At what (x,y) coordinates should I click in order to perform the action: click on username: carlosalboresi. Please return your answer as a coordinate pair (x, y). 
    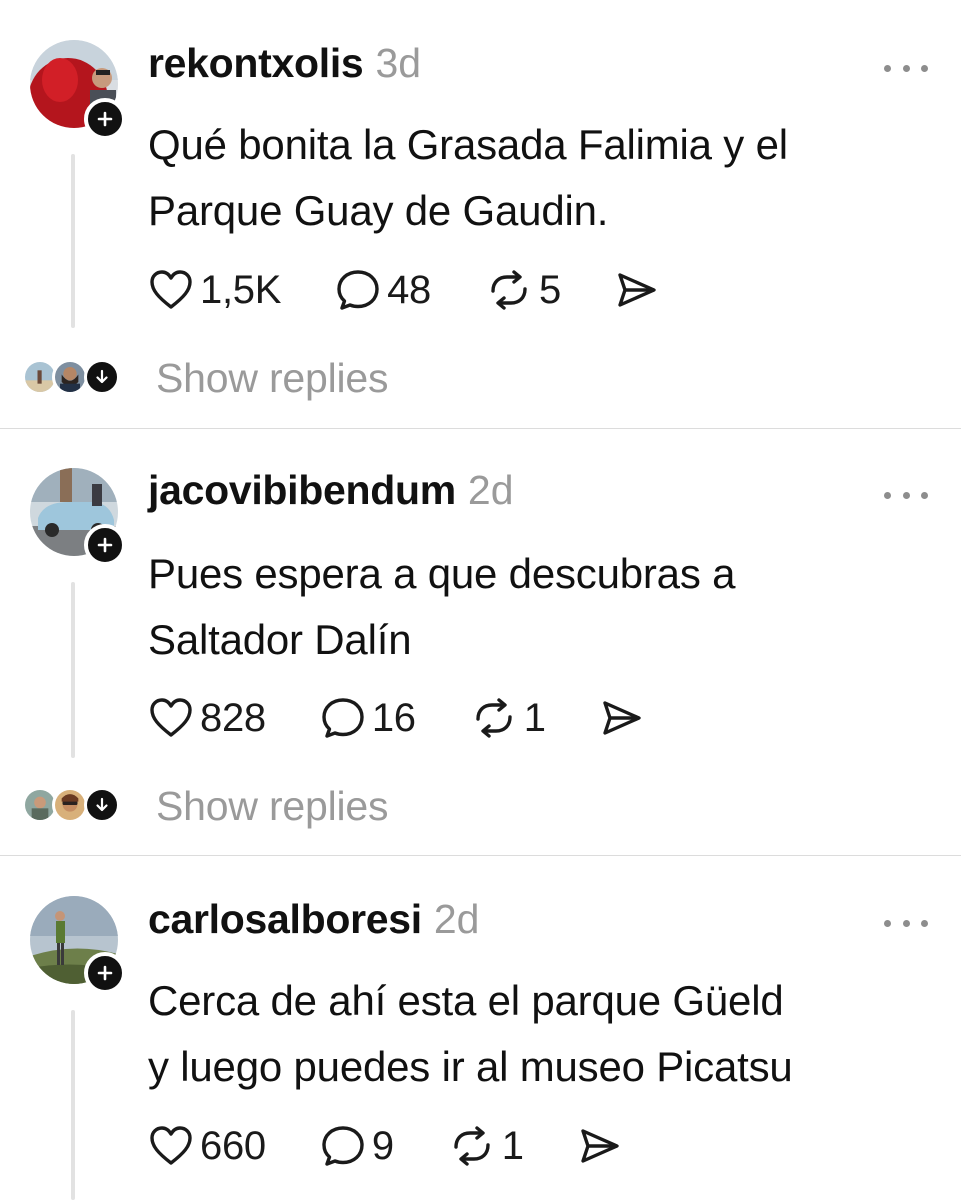
    Looking at the image, I should click on (285, 919).